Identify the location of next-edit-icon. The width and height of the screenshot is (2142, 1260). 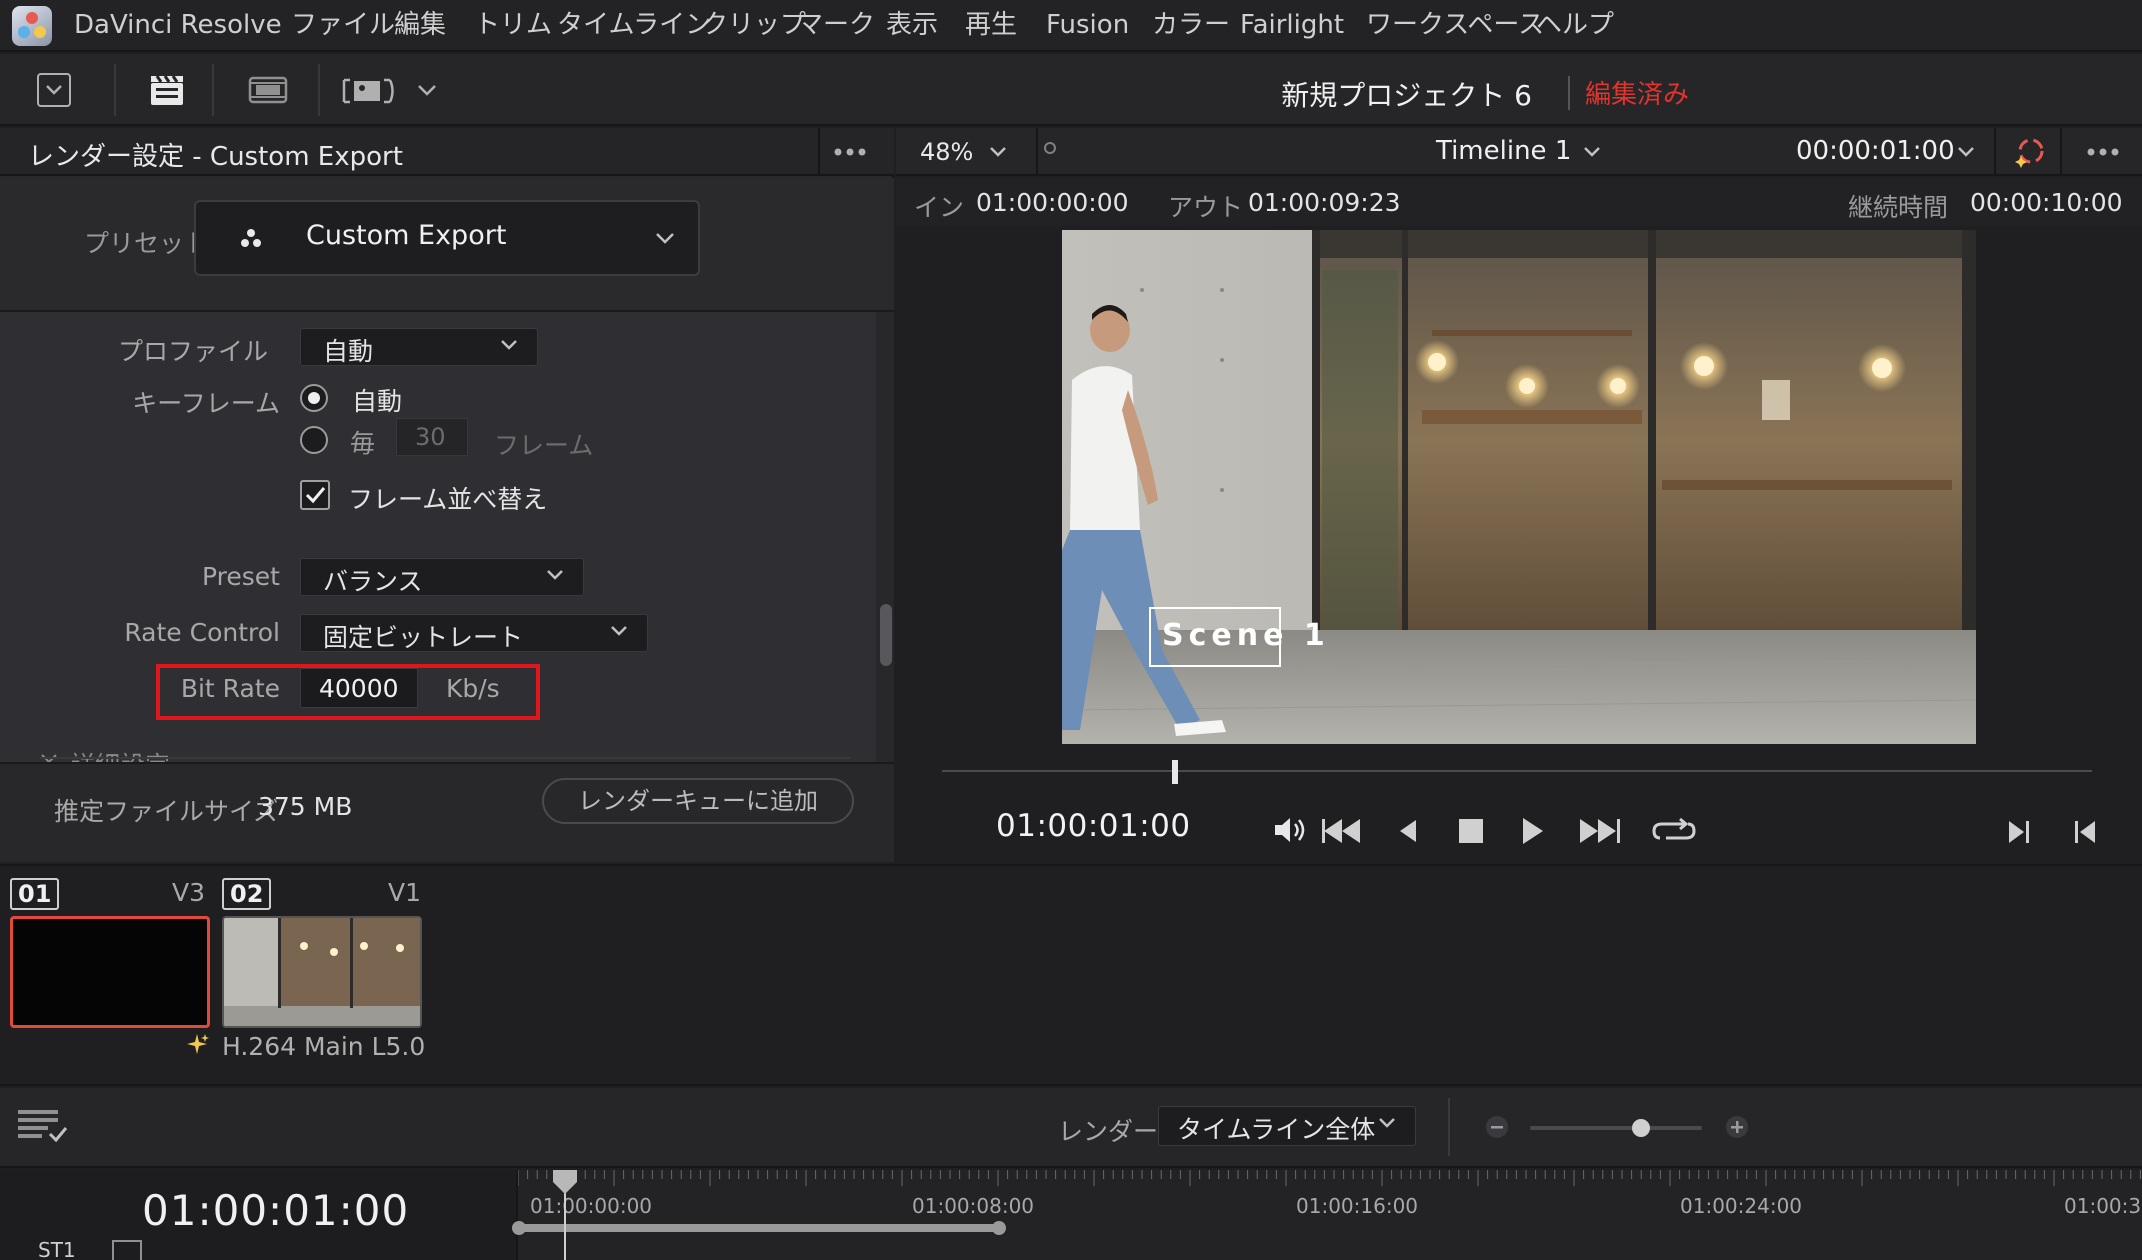
(2019, 832).